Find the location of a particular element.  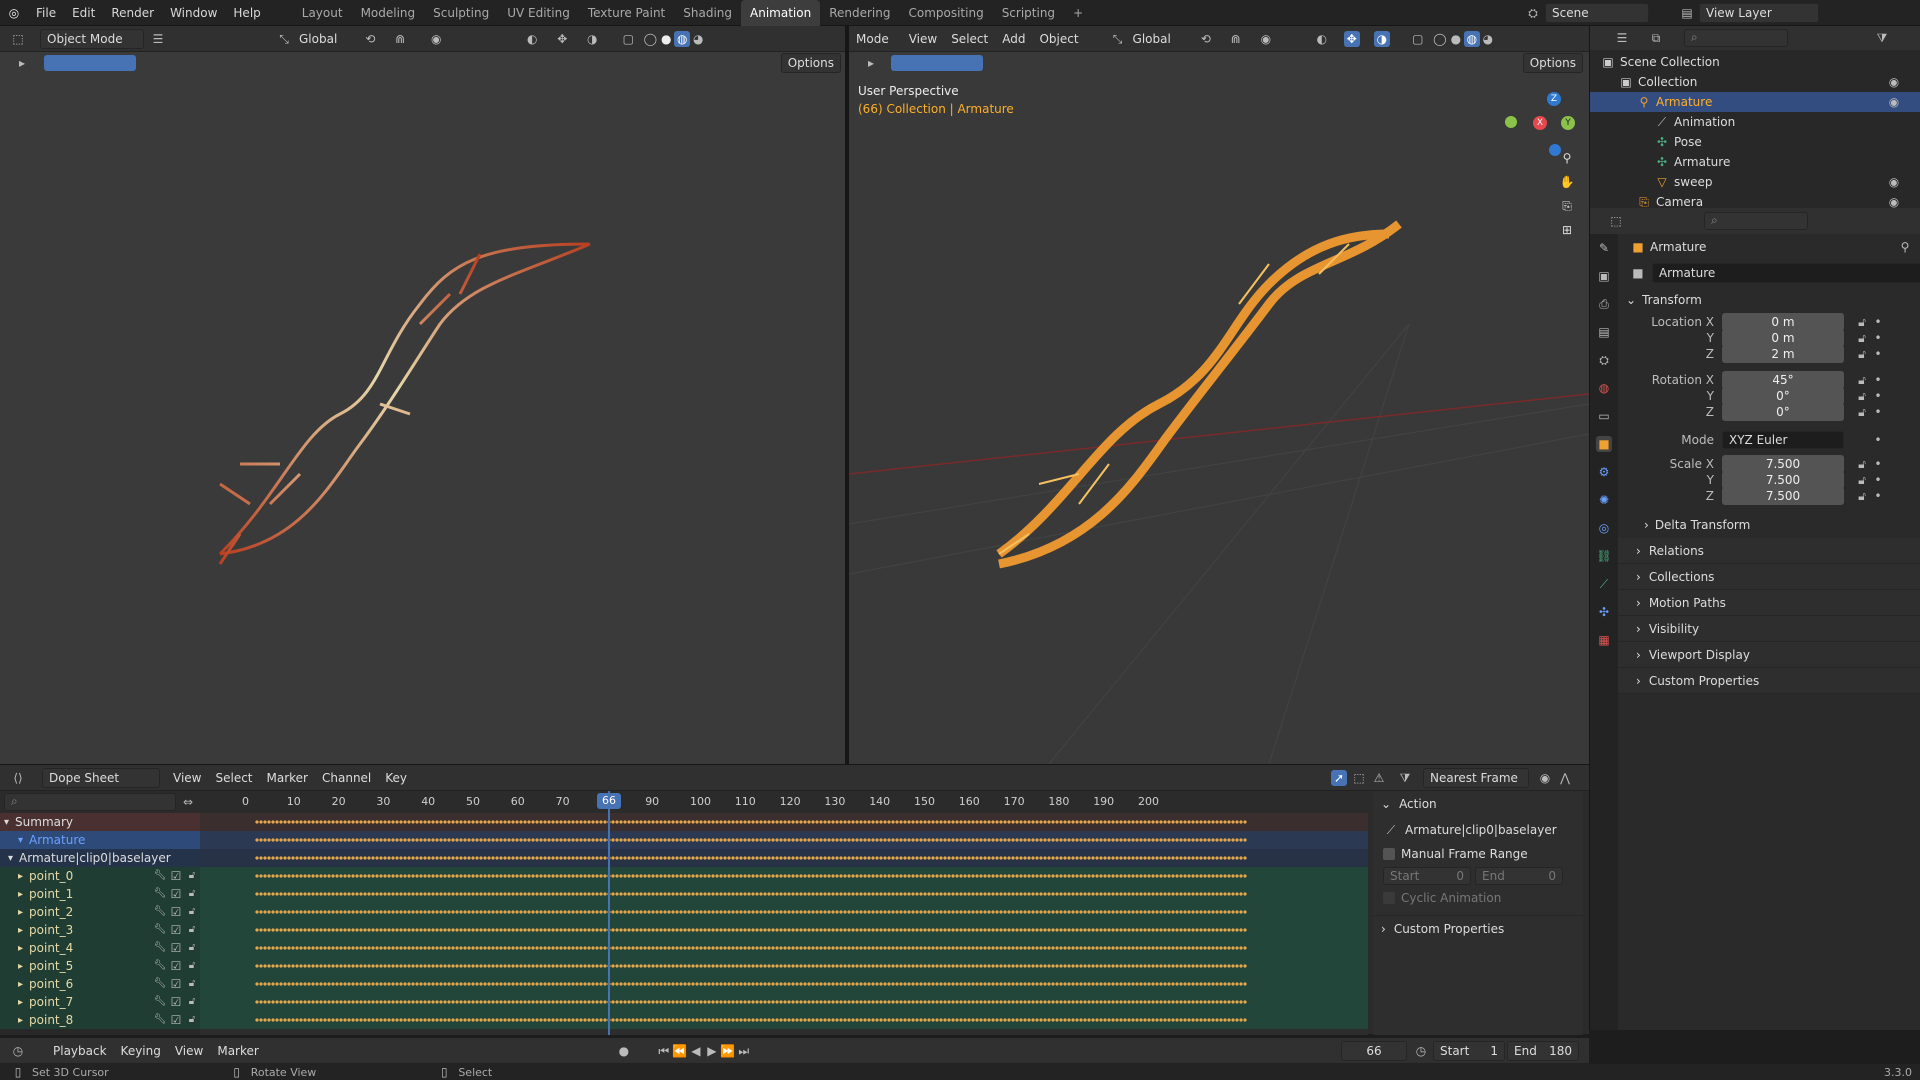

menu-render: Render is located at coordinates (132, 13).